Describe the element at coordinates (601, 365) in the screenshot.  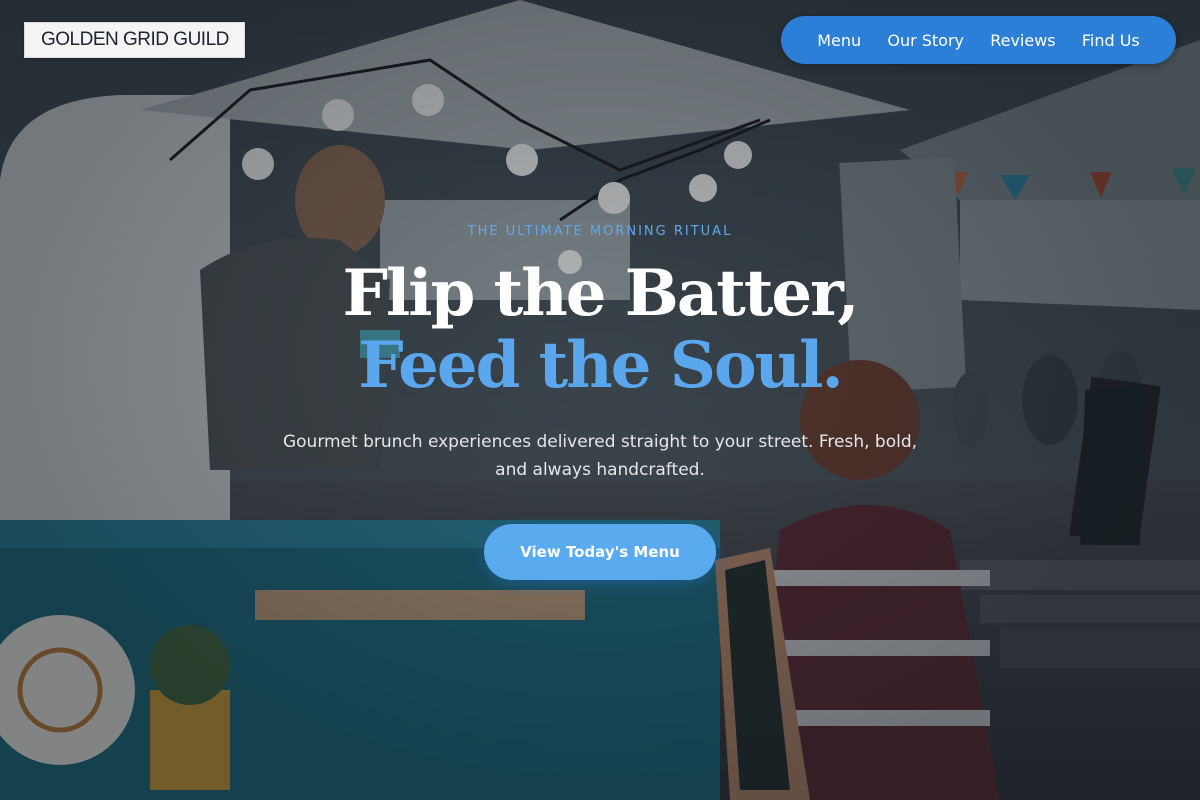
I see `headline-line-2: Feed the Soul.` at that location.